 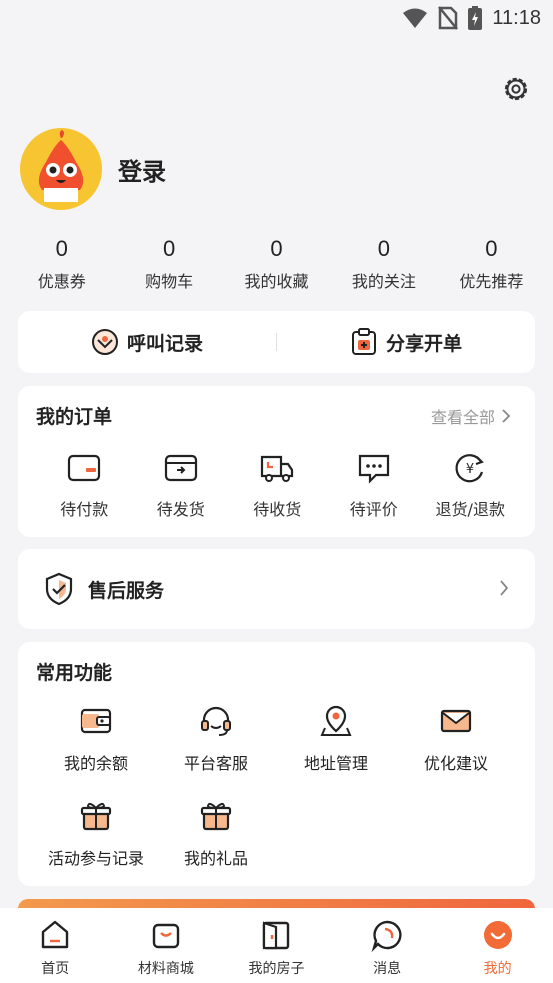 I want to click on stat-recommend: 0 优先推荐, so click(x=491, y=264).